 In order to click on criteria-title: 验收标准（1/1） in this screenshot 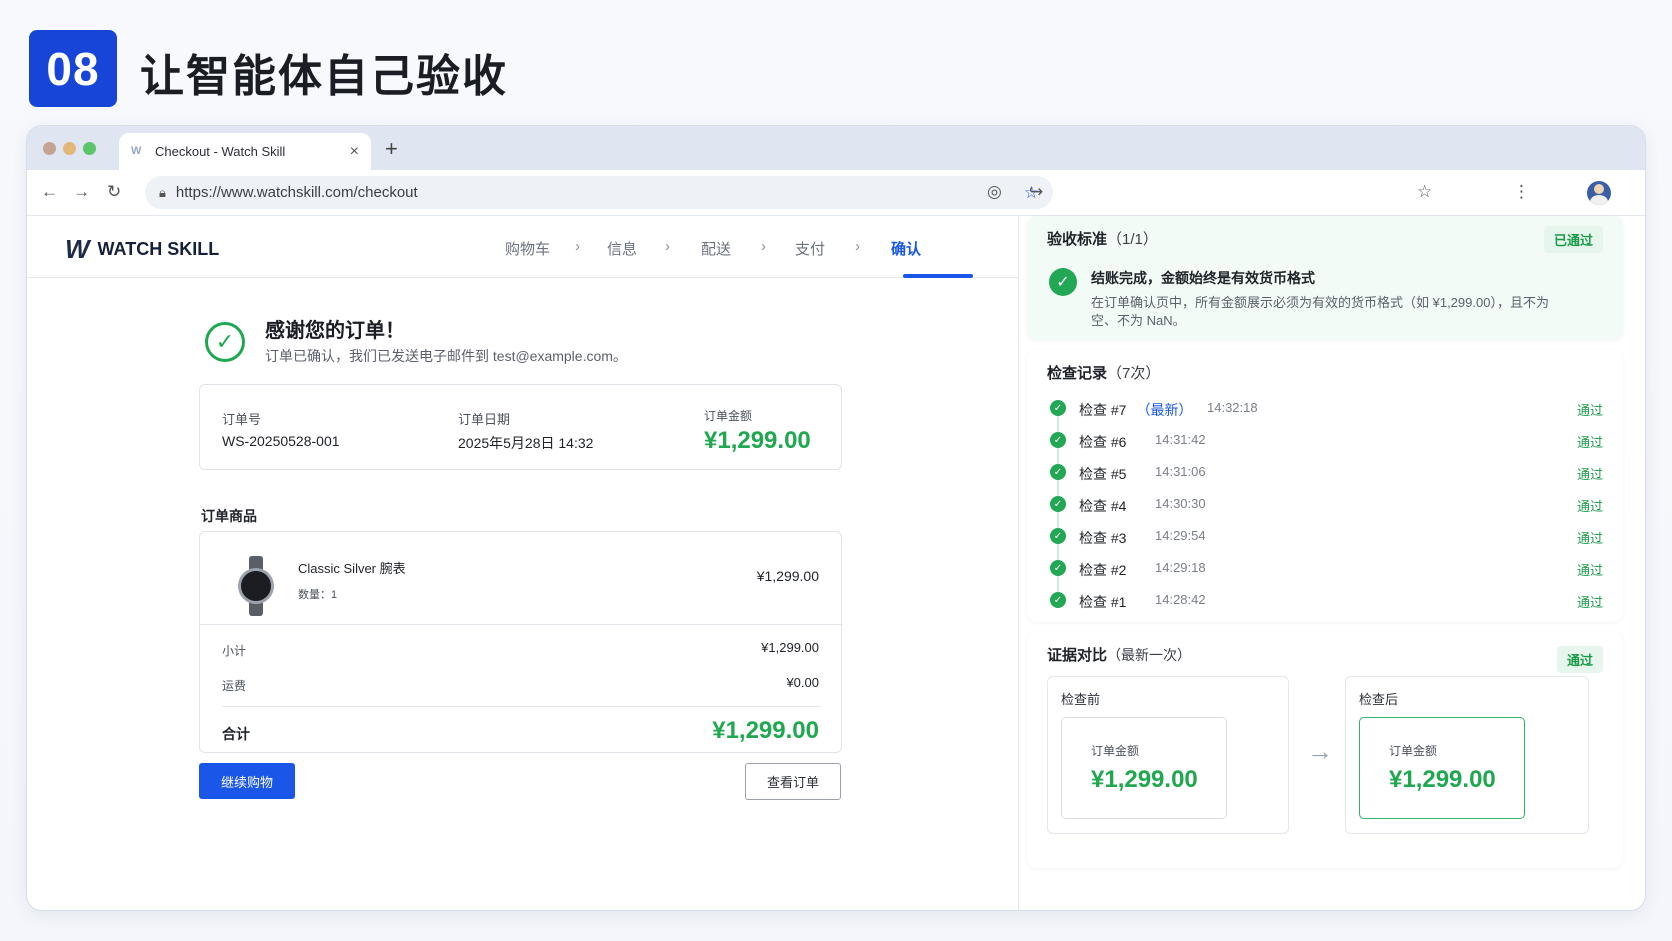, I will do `click(1102, 239)`.